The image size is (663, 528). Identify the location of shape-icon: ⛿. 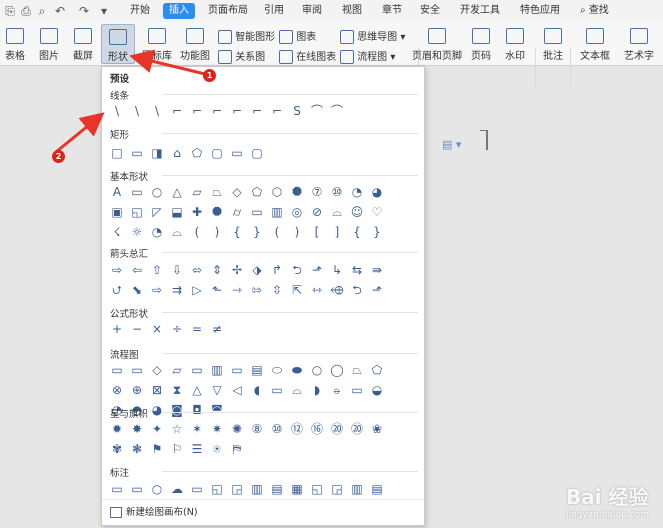
(237, 449).